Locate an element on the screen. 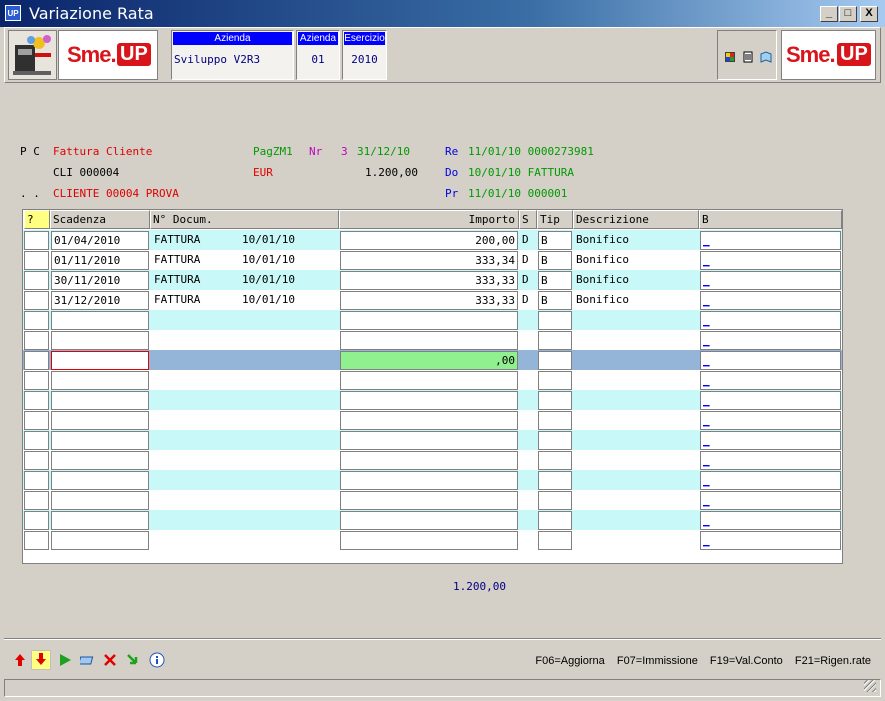 The width and height of the screenshot is (885, 701). header-tip: Tip is located at coordinates (555, 219).